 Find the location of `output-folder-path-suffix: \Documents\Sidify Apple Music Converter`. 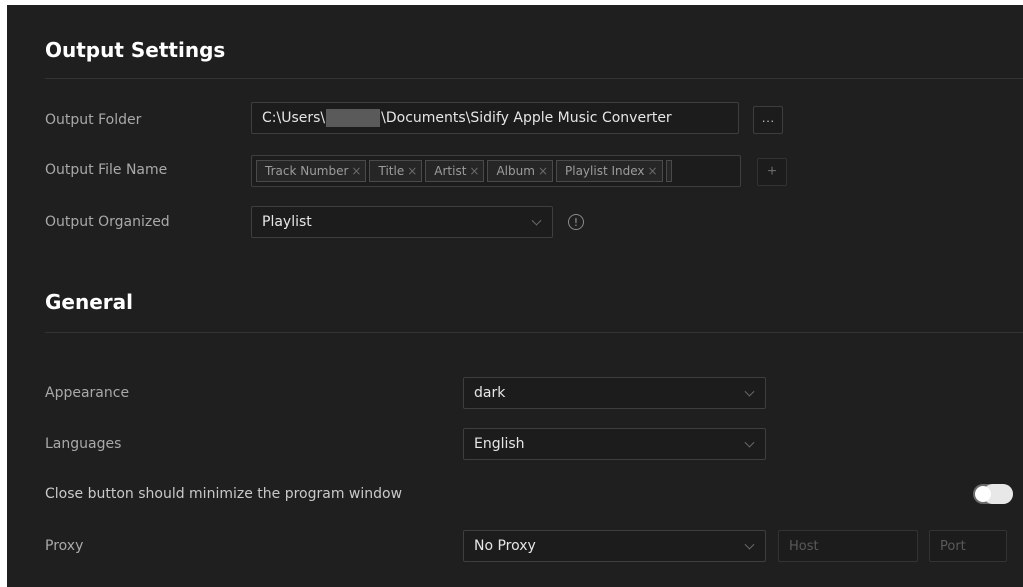

output-folder-path-suffix: \Documents\Sidify Apple Music Converter is located at coordinates (526, 118).